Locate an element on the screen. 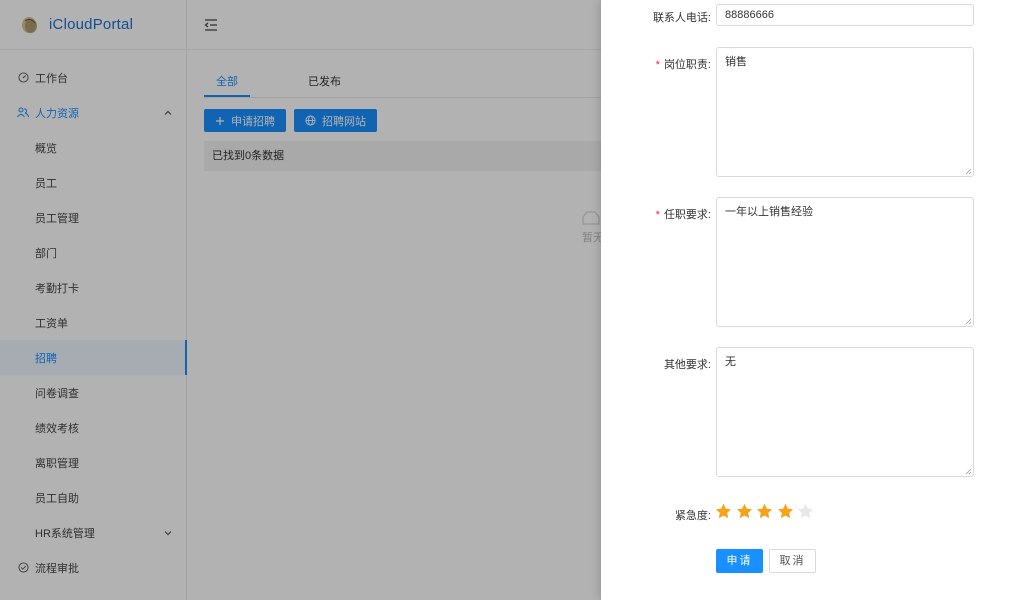 This screenshot has height=600, width=1024. other-value: 无 is located at coordinates (730, 362).